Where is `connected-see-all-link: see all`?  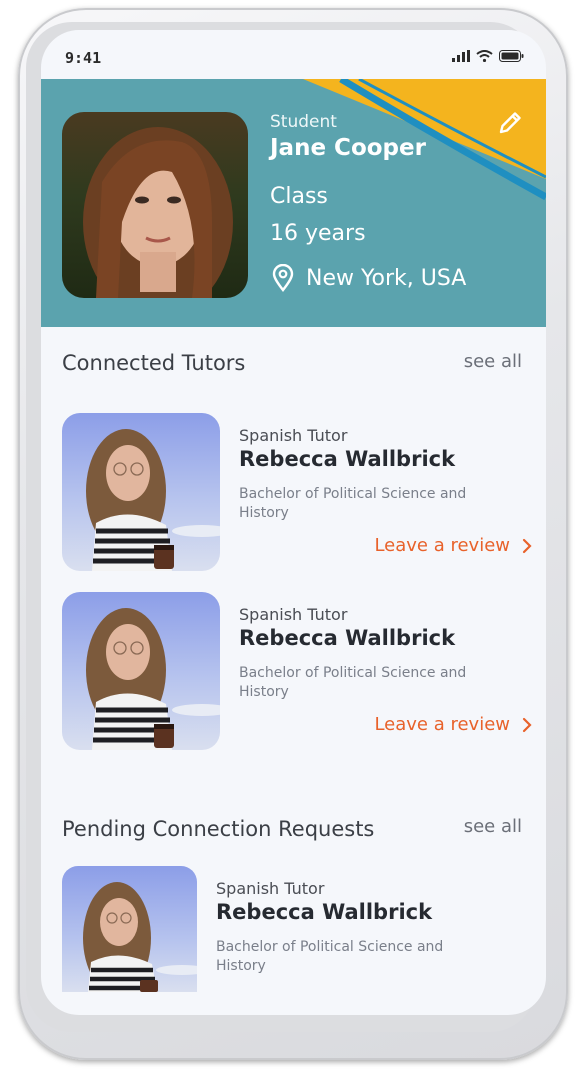 connected-see-all-link: see all is located at coordinates (493, 361).